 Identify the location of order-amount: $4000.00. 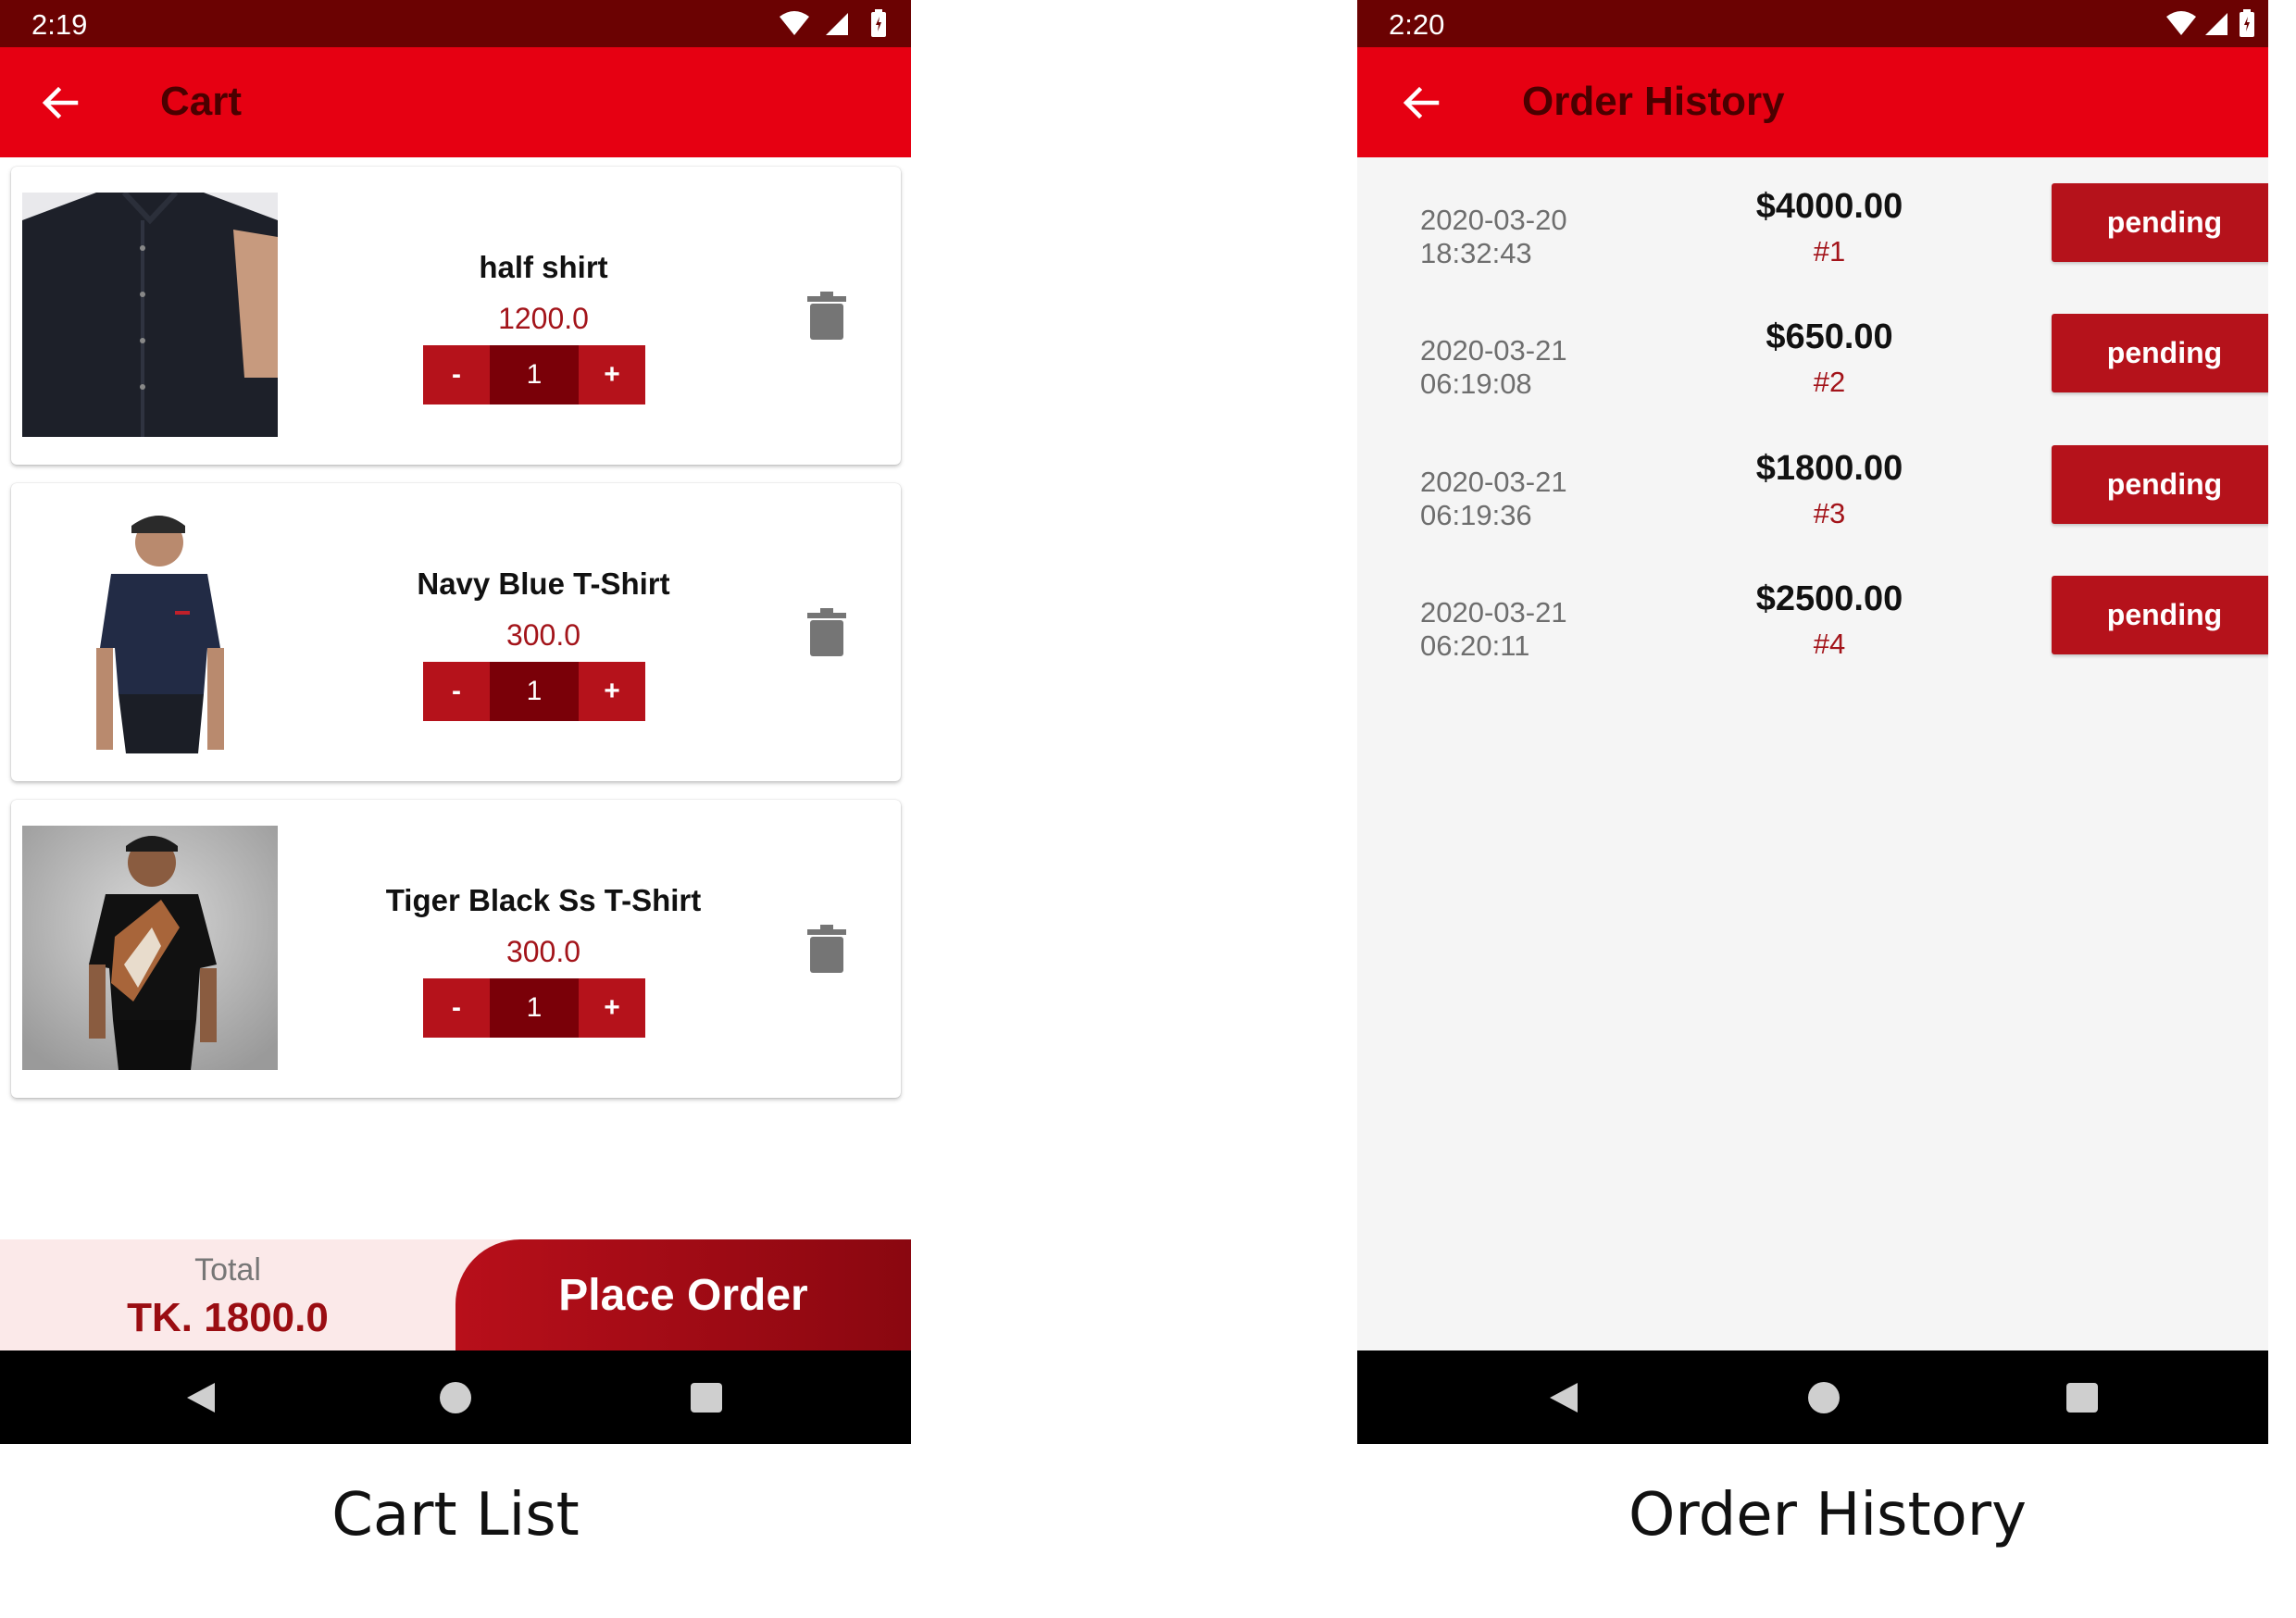
(1829, 206).